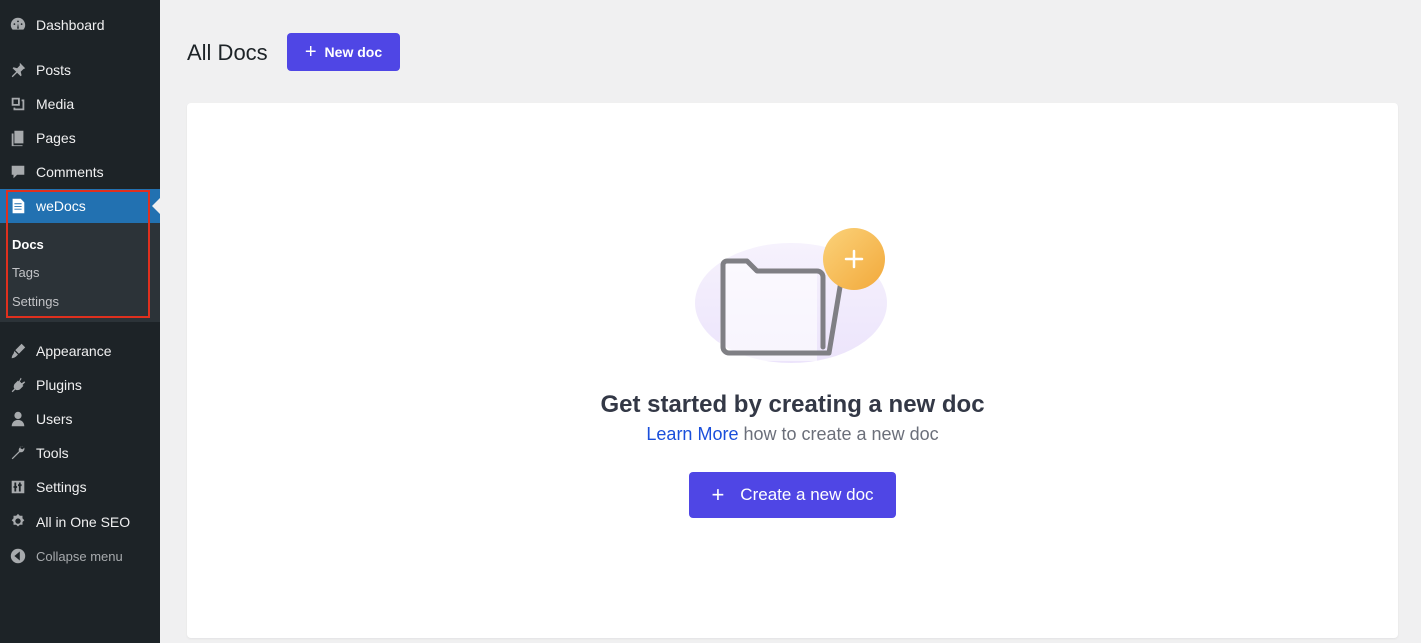 This screenshot has width=1421, height=643. I want to click on comment-icon, so click(18, 172).